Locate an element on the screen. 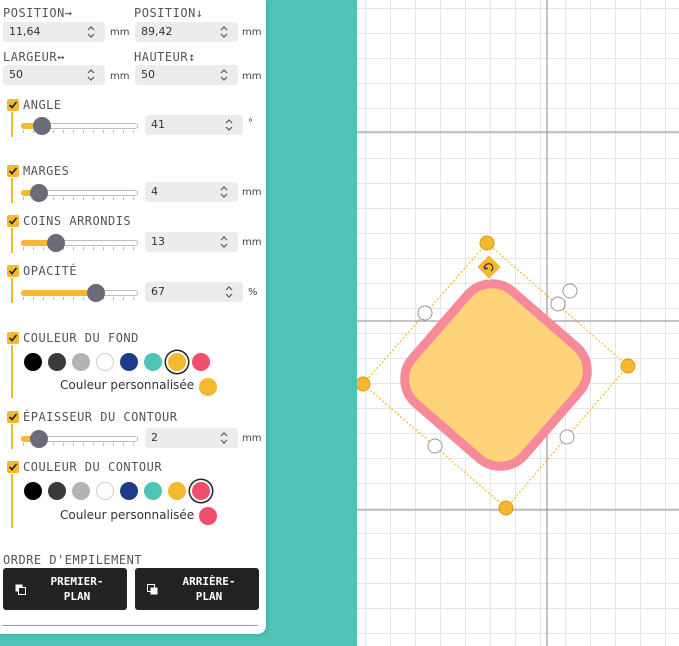  margins-checkbox is located at coordinates (13, 171).